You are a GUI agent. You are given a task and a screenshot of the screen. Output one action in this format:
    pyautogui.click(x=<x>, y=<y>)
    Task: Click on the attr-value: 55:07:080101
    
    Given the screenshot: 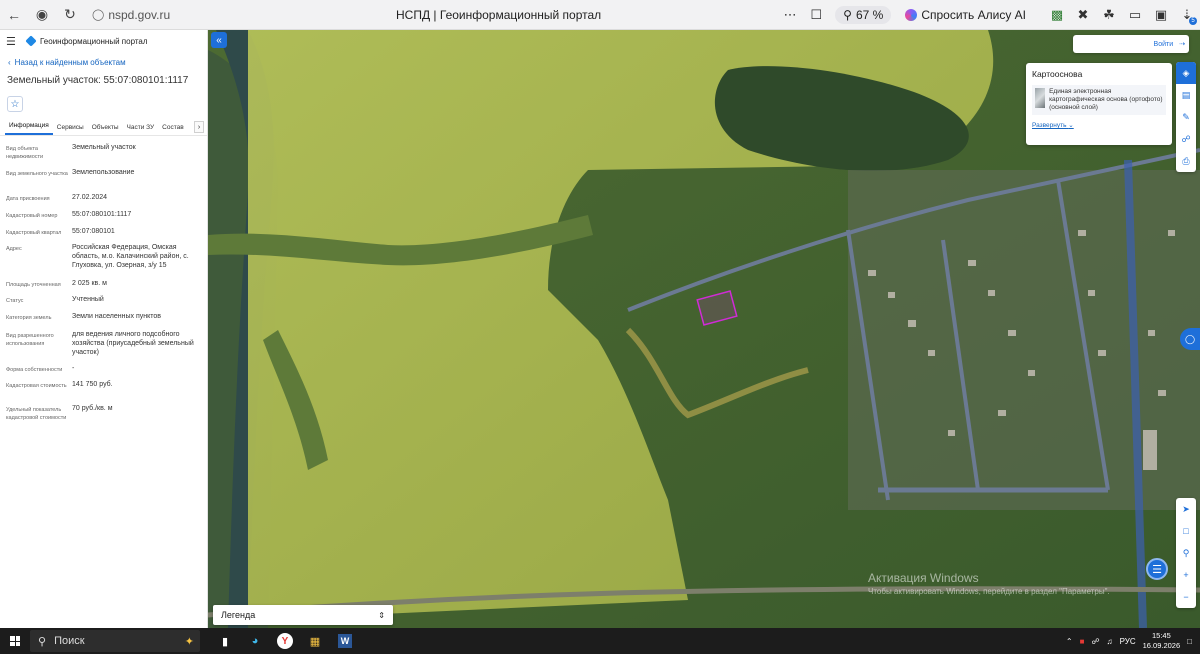 What is the action you would take?
    pyautogui.click(x=136, y=234)
    